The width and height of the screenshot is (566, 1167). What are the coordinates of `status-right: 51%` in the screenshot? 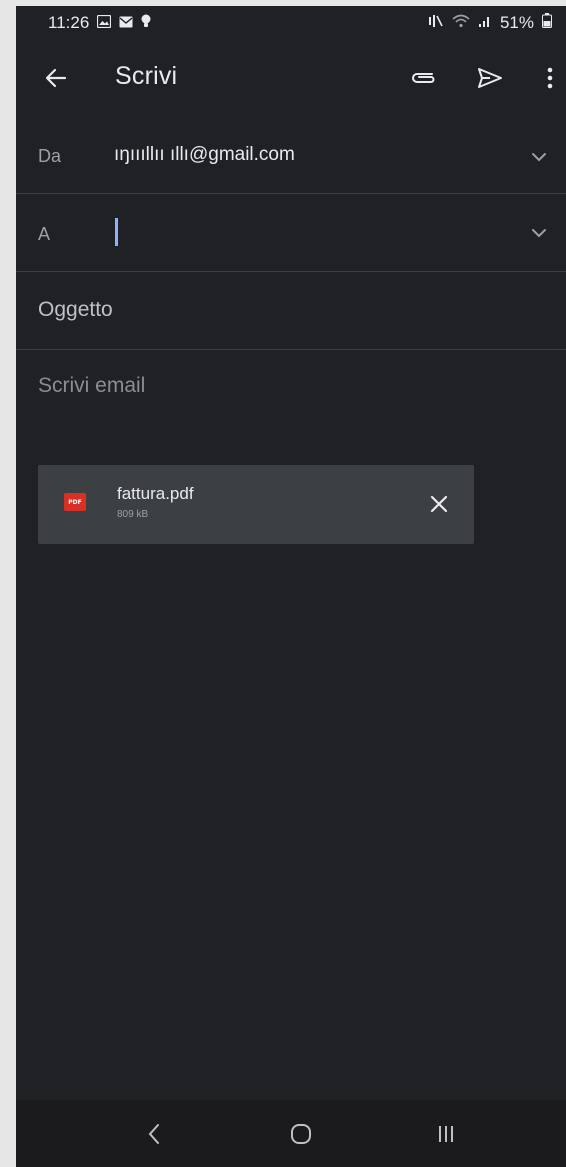 It's located at (490, 23).